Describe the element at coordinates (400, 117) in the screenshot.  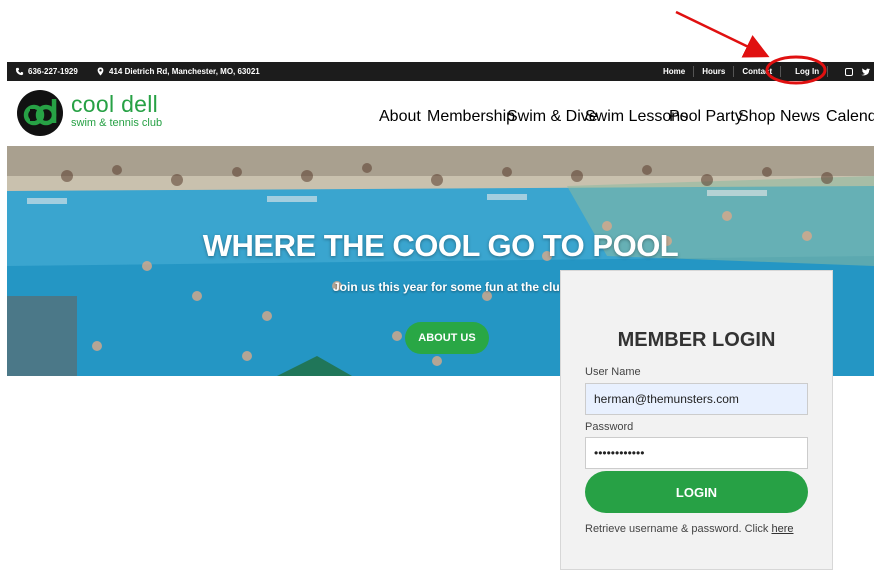
I see `nav-about: About` at that location.